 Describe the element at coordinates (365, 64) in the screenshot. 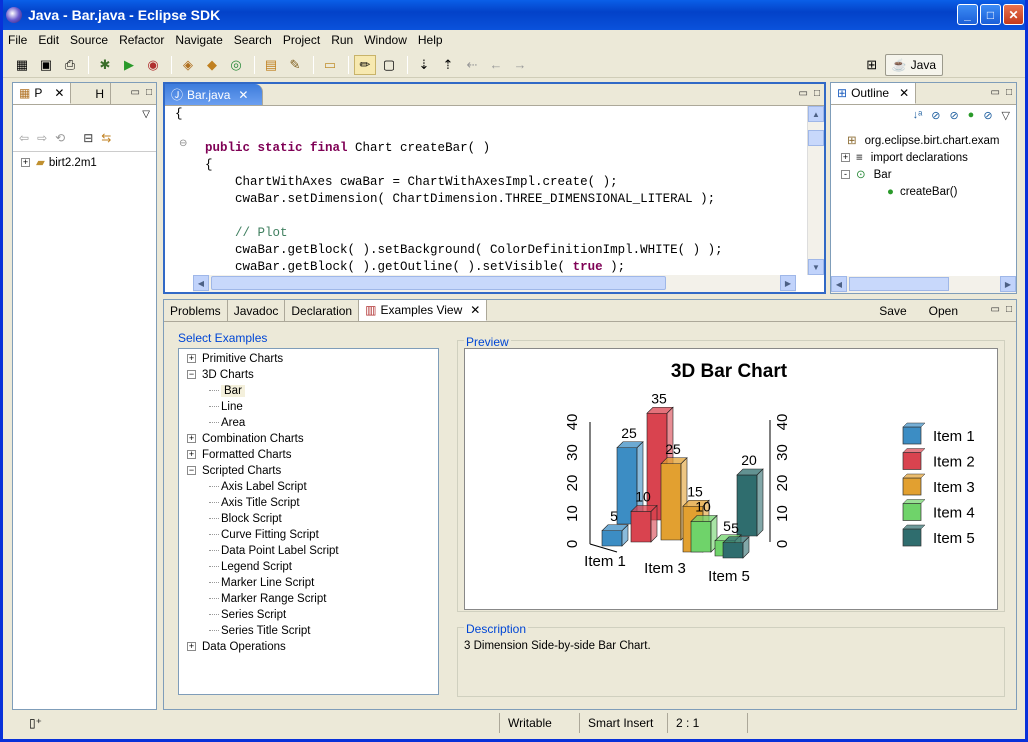

I see `mark-occurrences-icon: ✏` at that location.